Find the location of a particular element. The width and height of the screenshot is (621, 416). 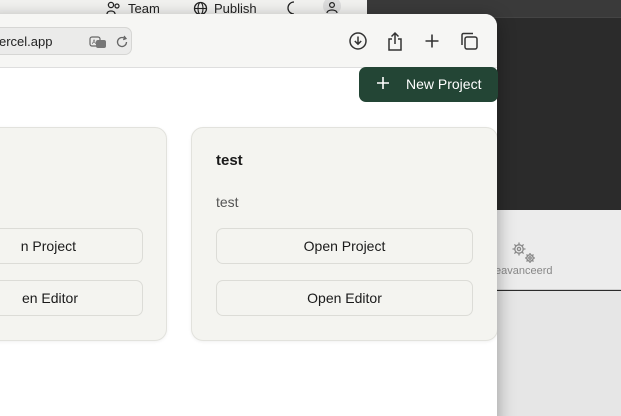

advanced-settings-tab: eavanceerd is located at coordinates (535, 258).